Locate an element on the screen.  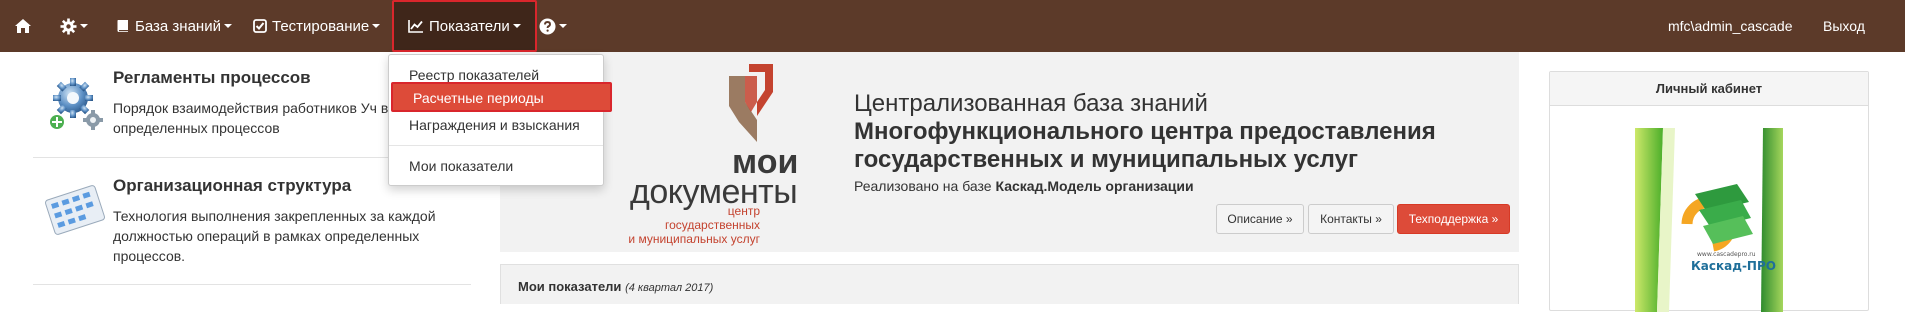
implementation-prefix: Реализовано на базе is located at coordinates (923, 186).